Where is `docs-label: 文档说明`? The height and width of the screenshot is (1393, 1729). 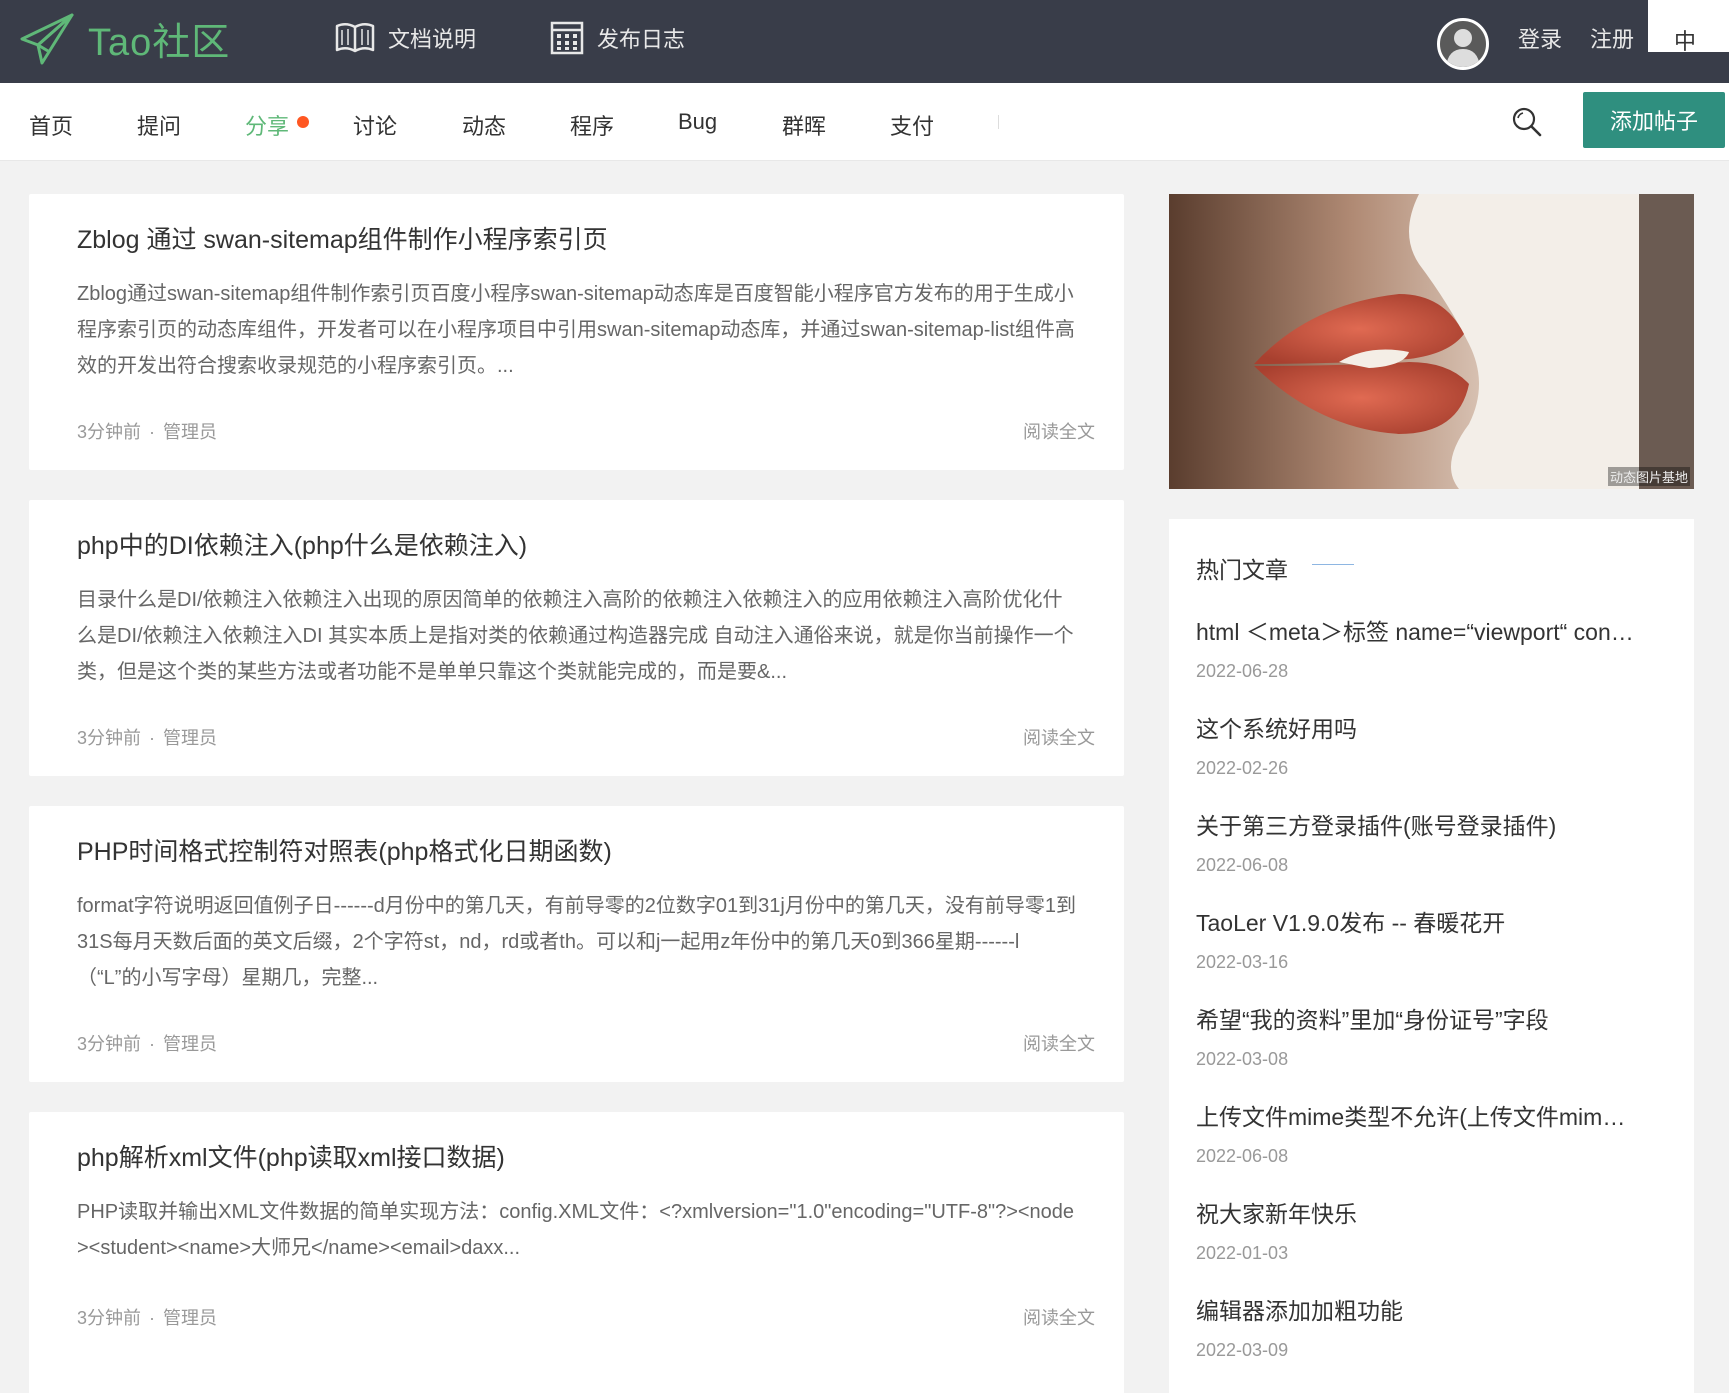 docs-label: 文档说明 is located at coordinates (432, 39).